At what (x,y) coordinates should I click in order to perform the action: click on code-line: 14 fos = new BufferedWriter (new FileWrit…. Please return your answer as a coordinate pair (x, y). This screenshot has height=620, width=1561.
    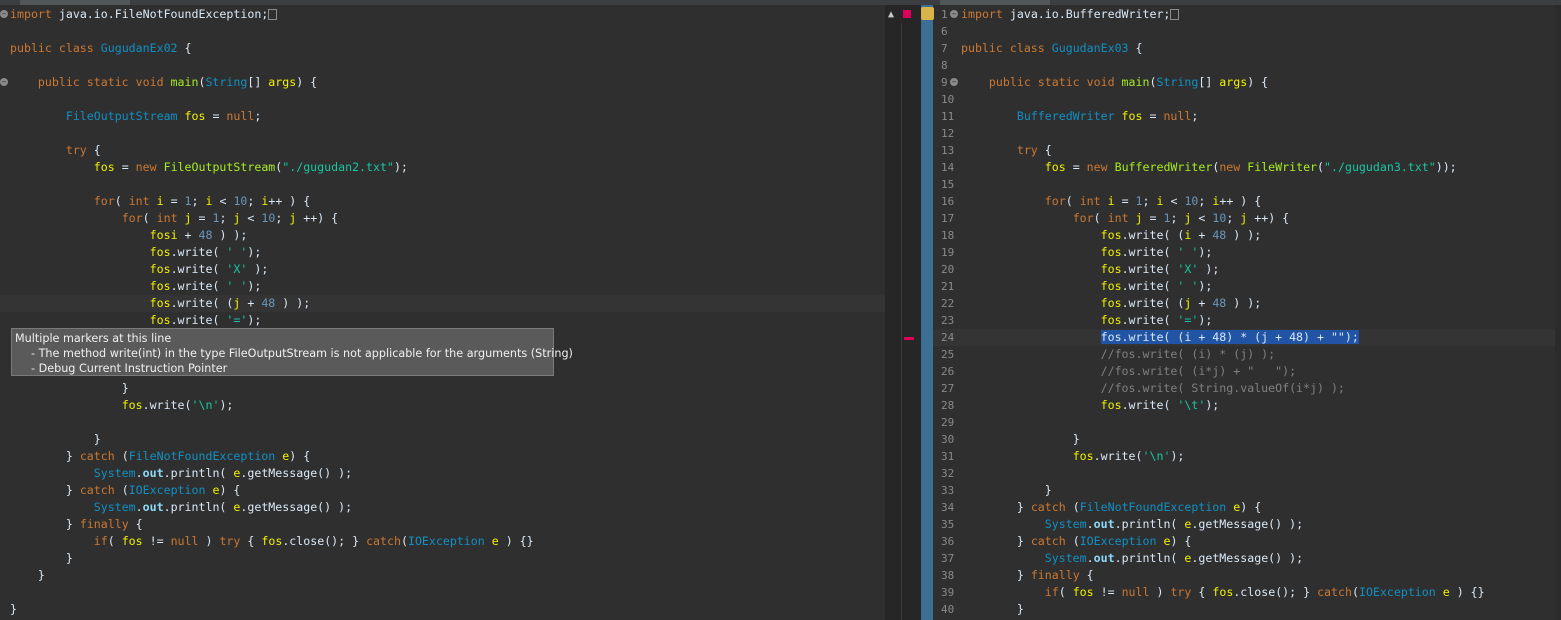
    Looking at the image, I should click on (1241, 167).